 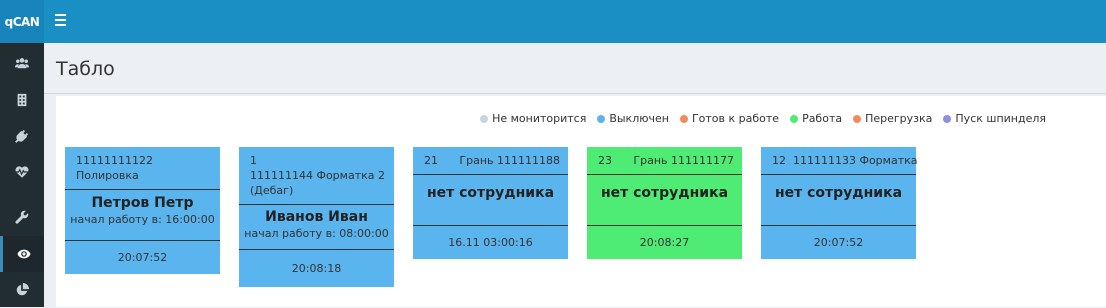 I want to click on menu-toggle-icon, so click(x=60, y=20).